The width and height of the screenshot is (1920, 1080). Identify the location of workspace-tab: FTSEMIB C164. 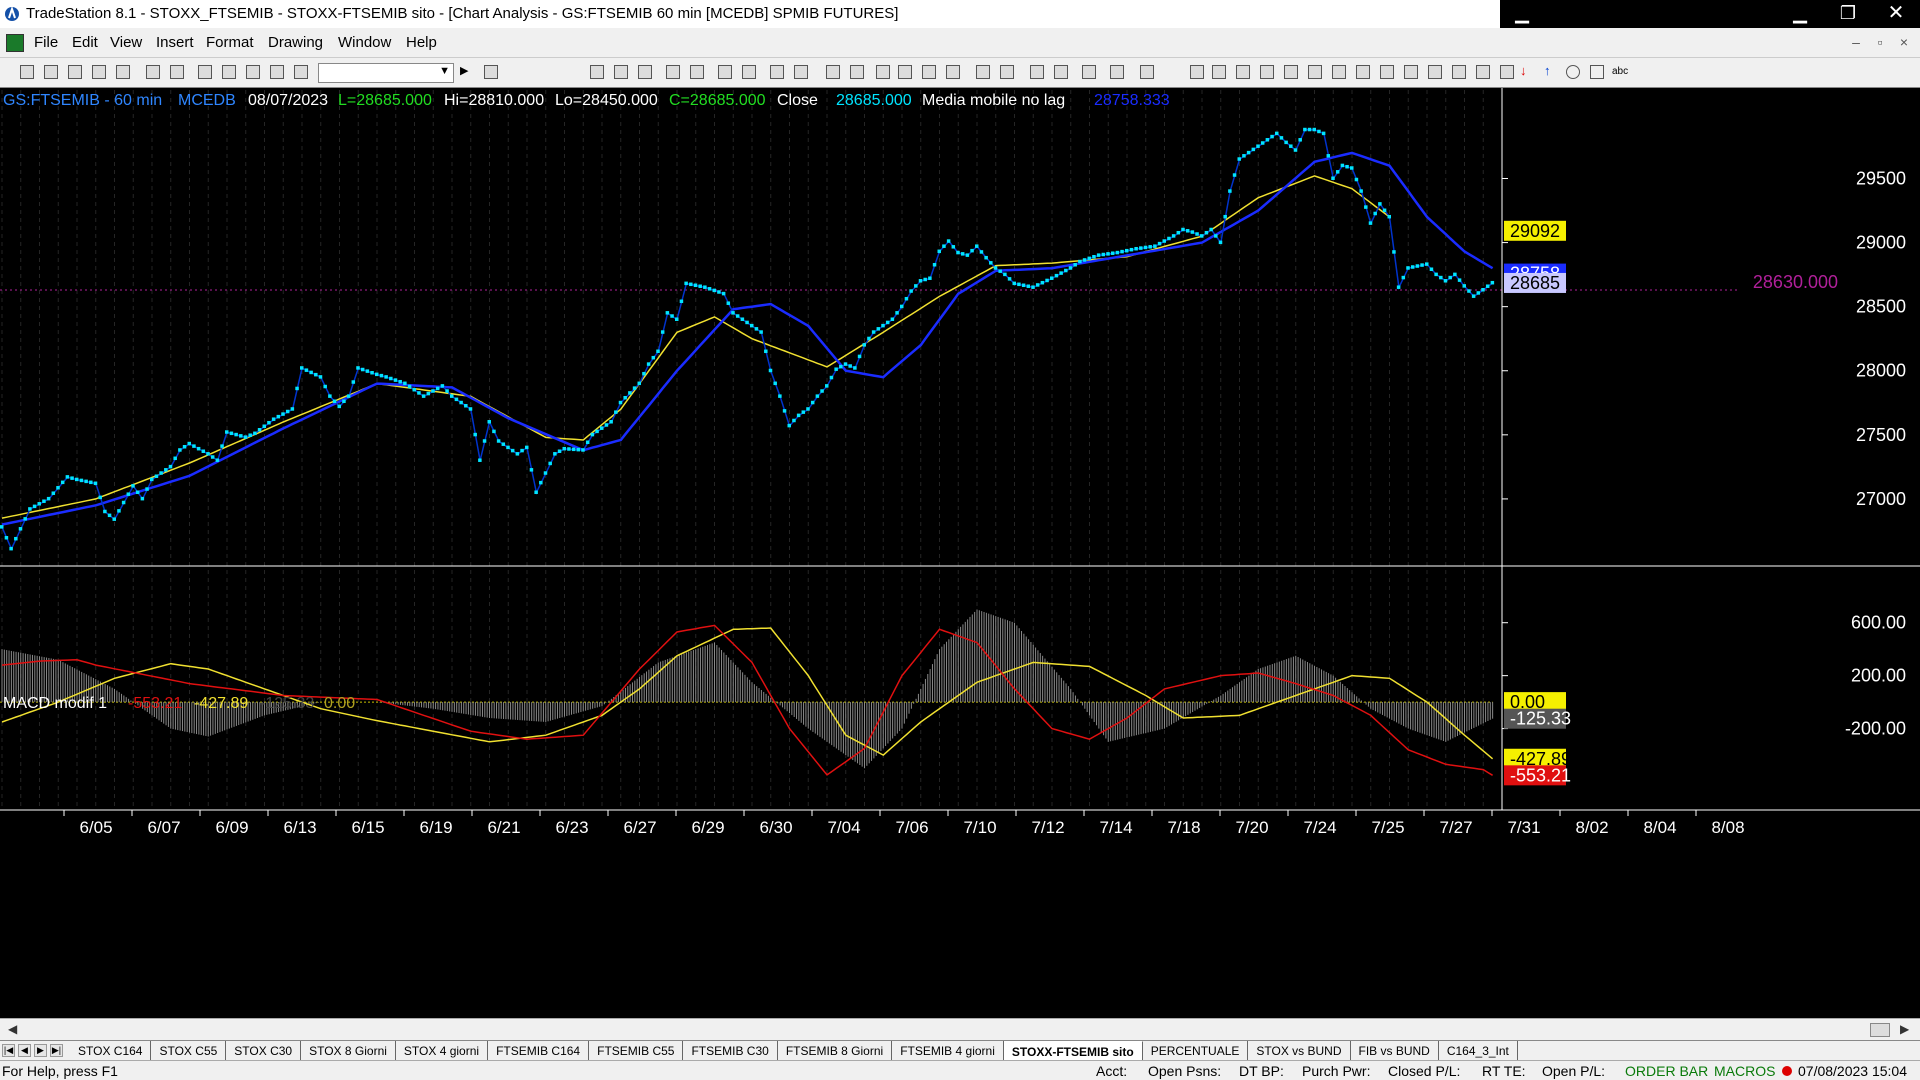
(539, 1050).